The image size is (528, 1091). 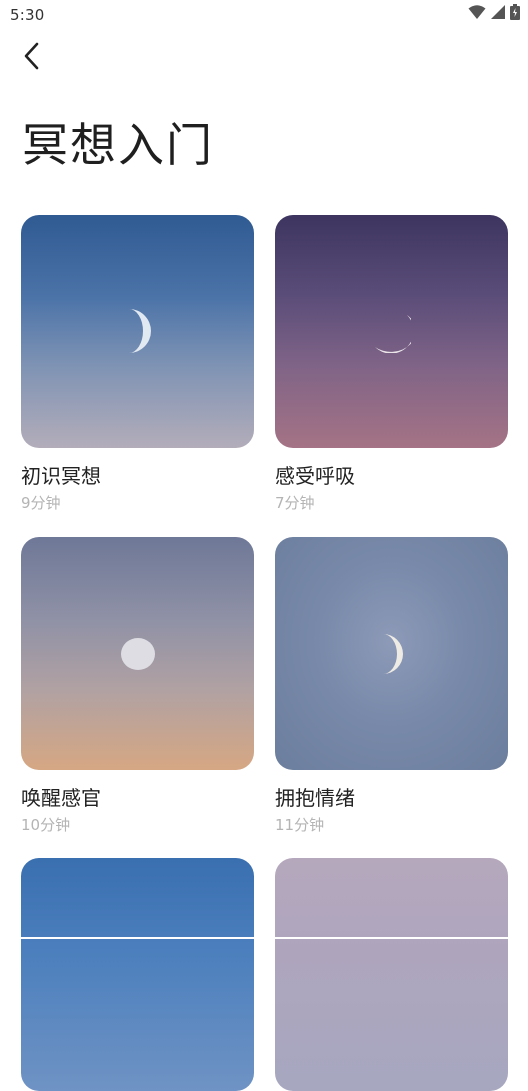 I want to click on cellular-signal-icon, so click(x=498, y=14).